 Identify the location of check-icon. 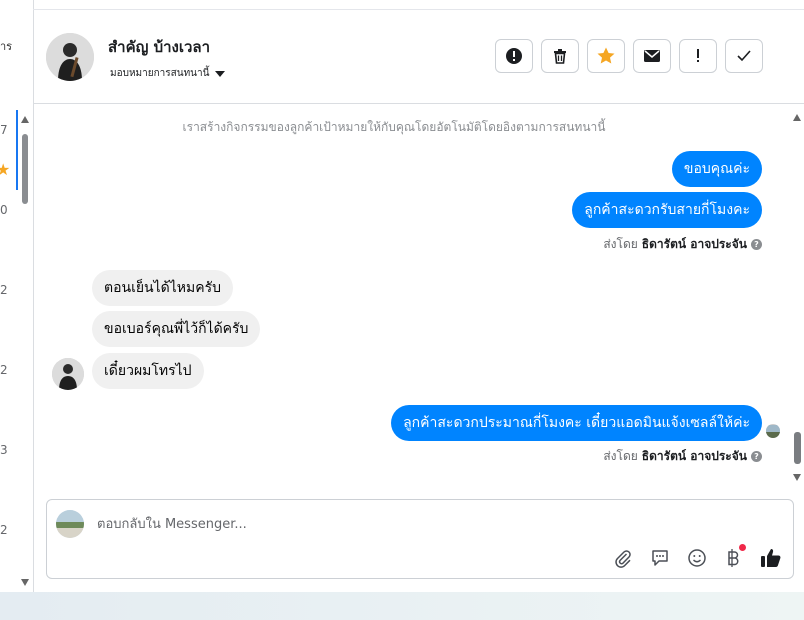
(744, 56).